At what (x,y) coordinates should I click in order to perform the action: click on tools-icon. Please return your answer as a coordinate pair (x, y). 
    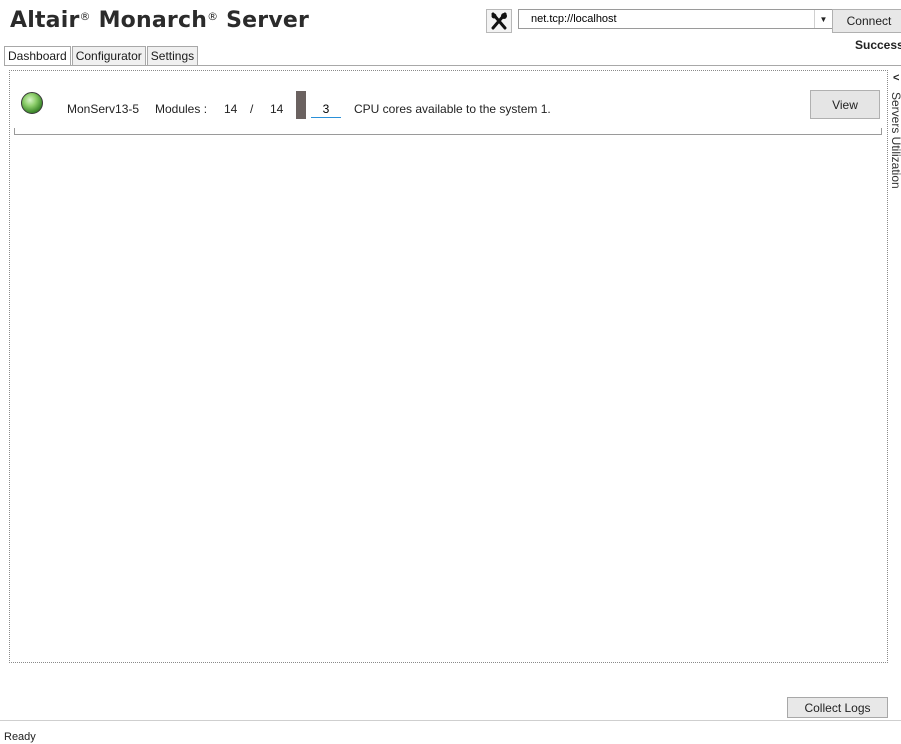
    Looking at the image, I should click on (499, 21).